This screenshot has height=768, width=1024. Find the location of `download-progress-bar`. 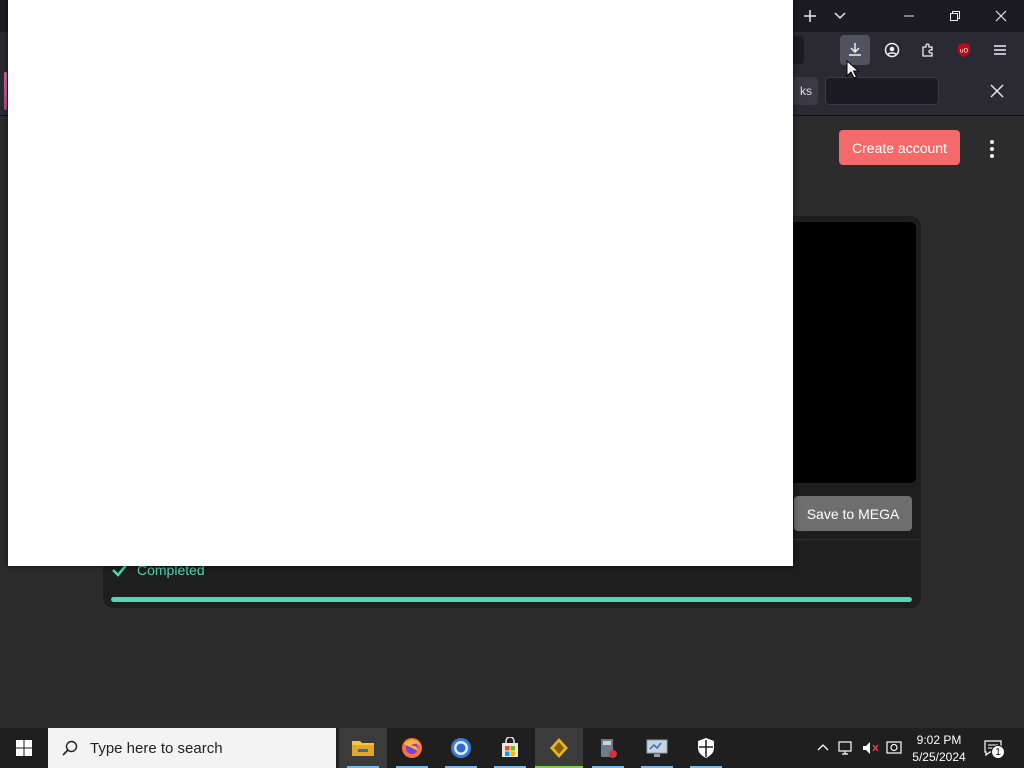

download-progress-bar is located at coordinates (511, 599).